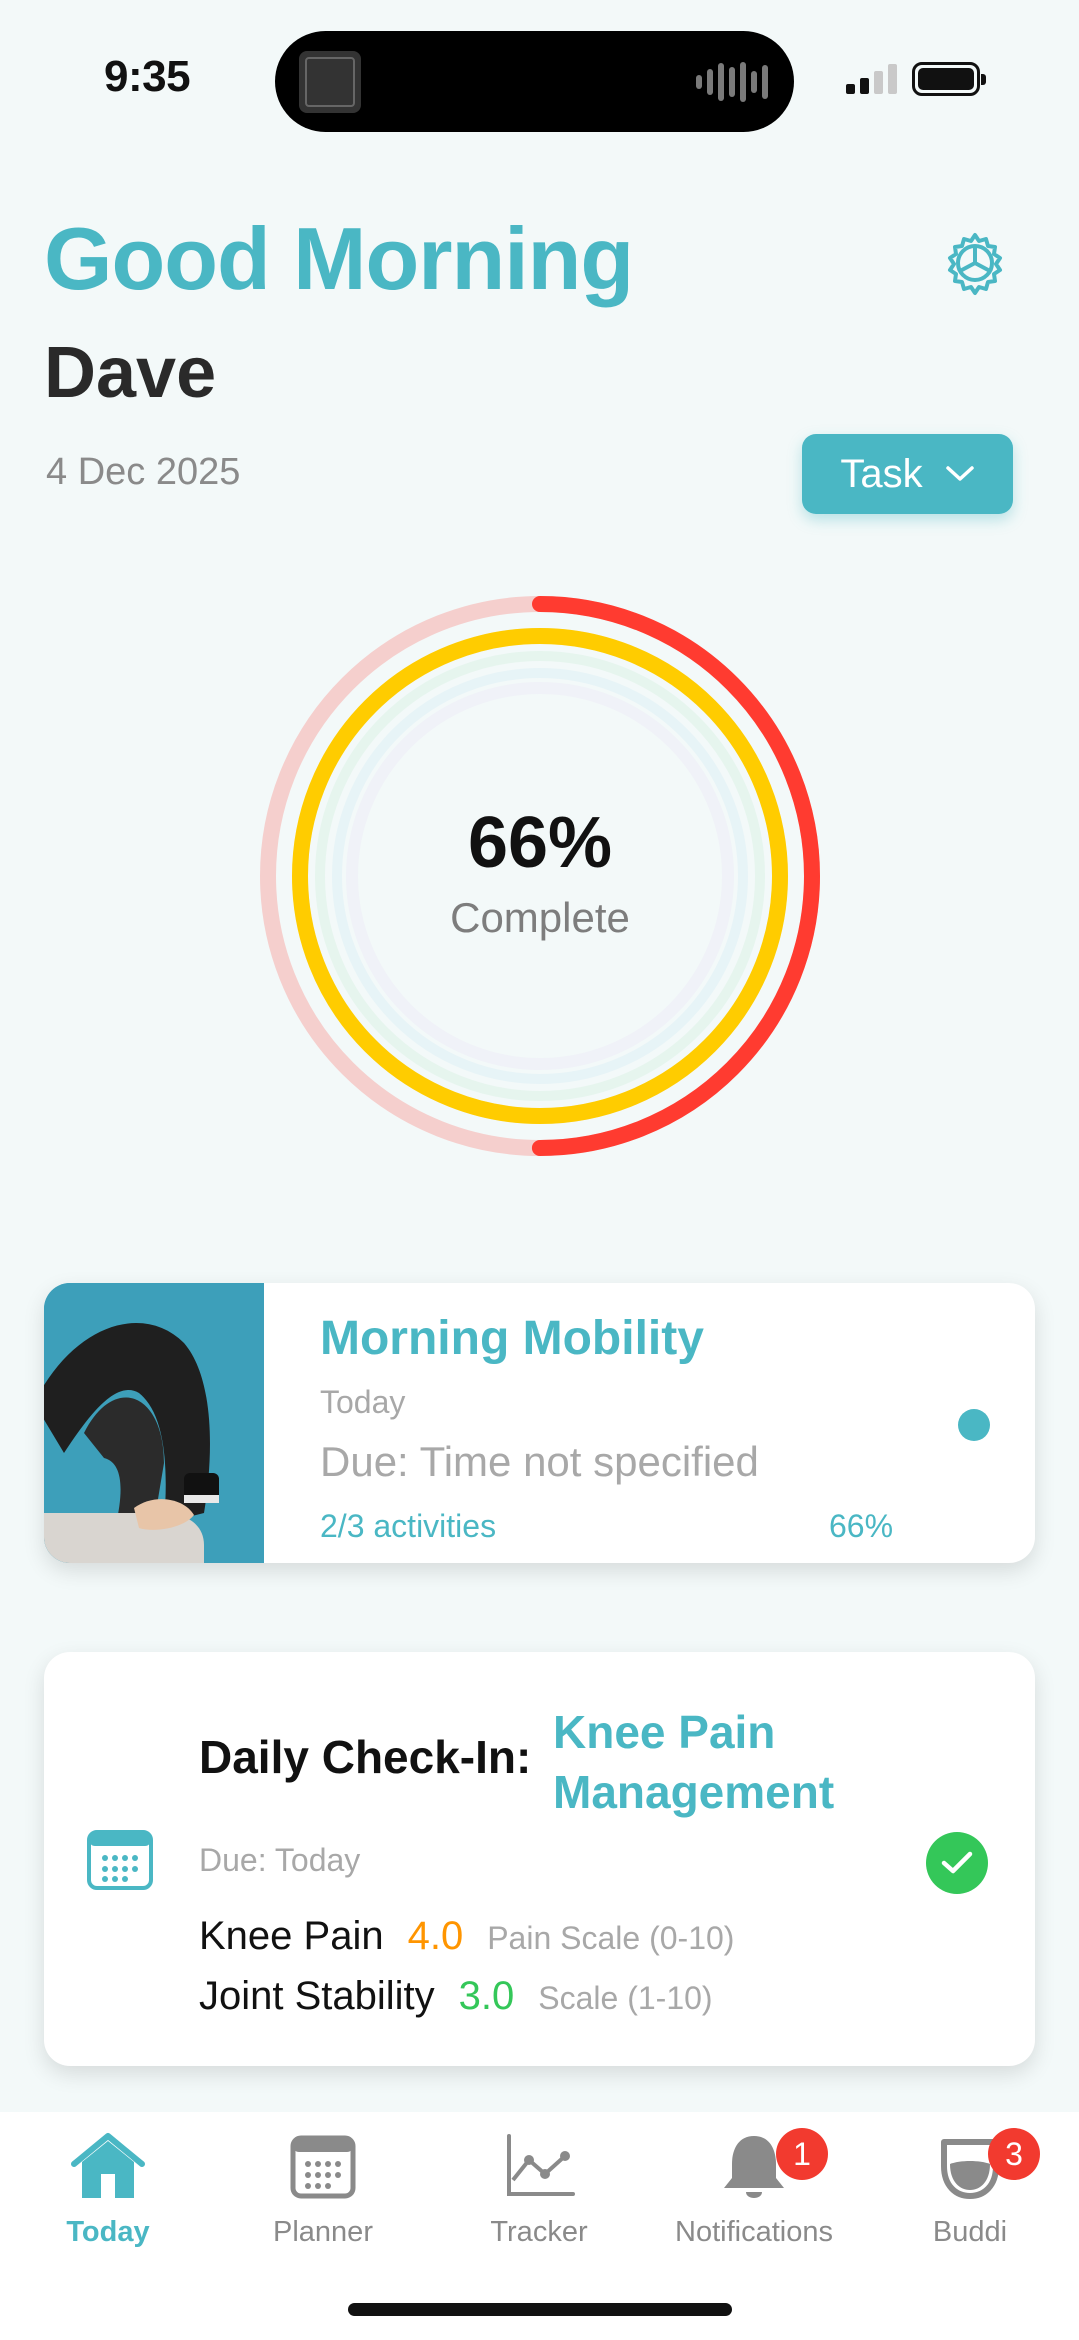 Image resolution: width=1079 pixels, height=2340 pixels. What do you see at coordinates (754, 2204) in the screenshot?
I see `tab-notifications: Notifications 1` at bounding box center [754, 2204].